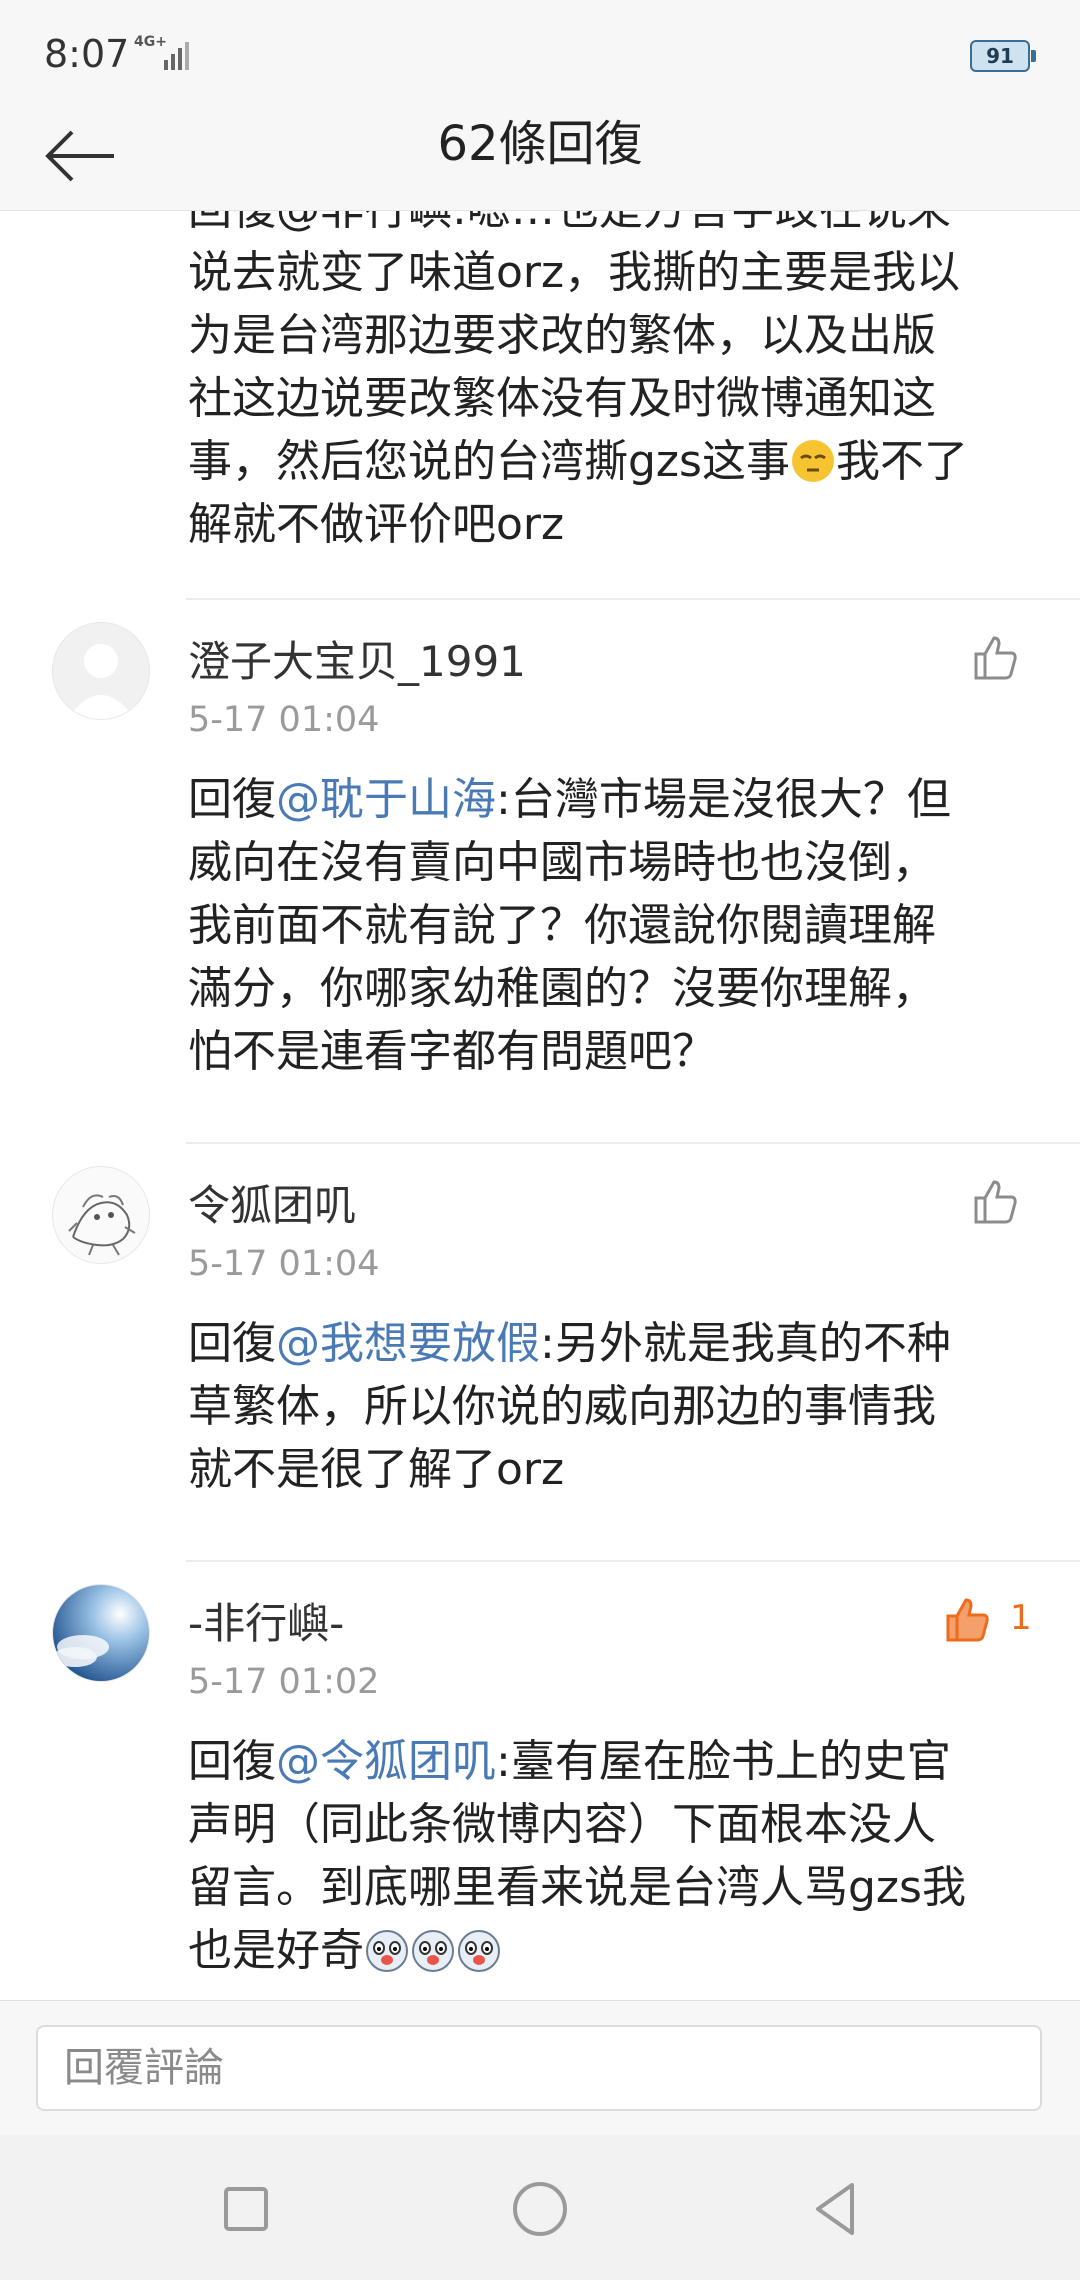 This screenshot has width=1080, height=2280. Describe the element at coordinates (376, 524) in the screenshot. I see `partial-line: 解就不做评价吧orz` at that location.